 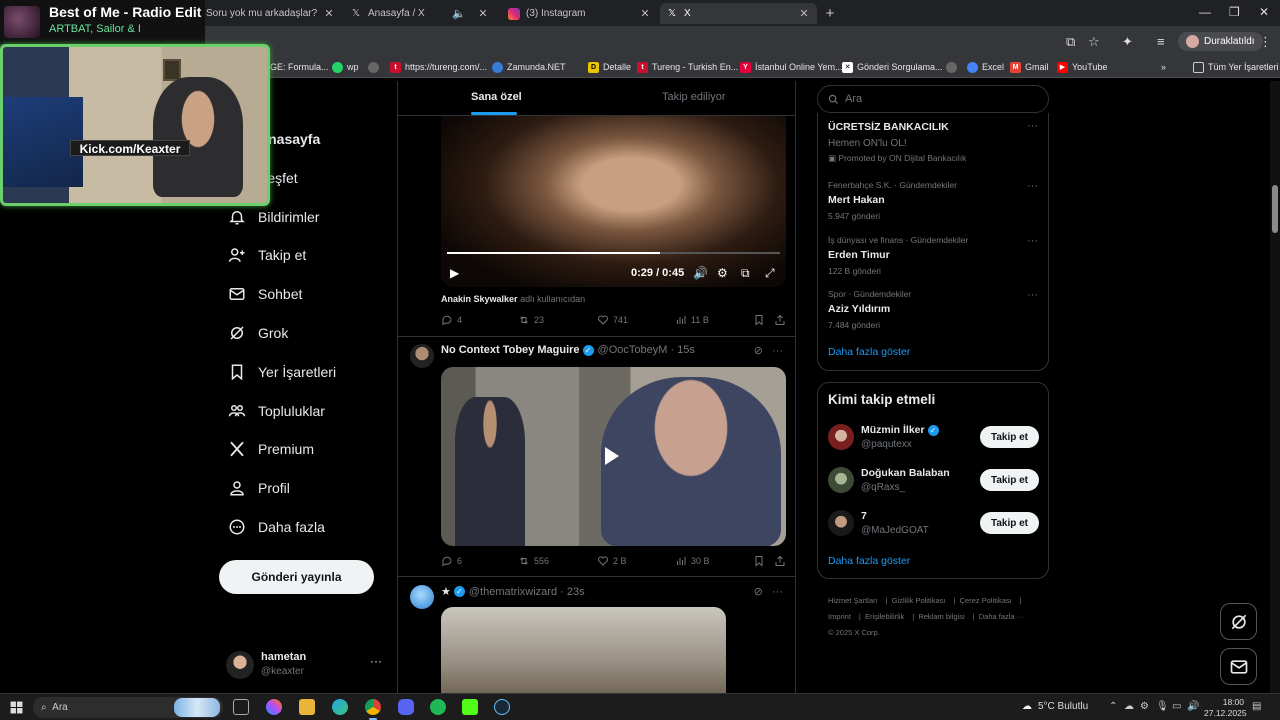 What do you see at coordinates (451, 561) in the screenshot?
I see `reply-button: 6` at bounding box center [451, 561].